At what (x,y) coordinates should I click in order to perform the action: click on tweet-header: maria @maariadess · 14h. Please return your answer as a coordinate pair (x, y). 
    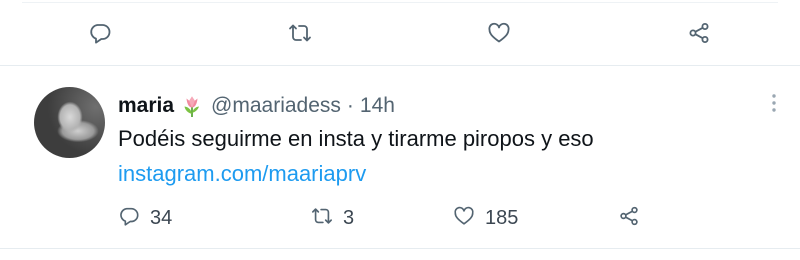
    Looking at the image, I should click on (256, 106).